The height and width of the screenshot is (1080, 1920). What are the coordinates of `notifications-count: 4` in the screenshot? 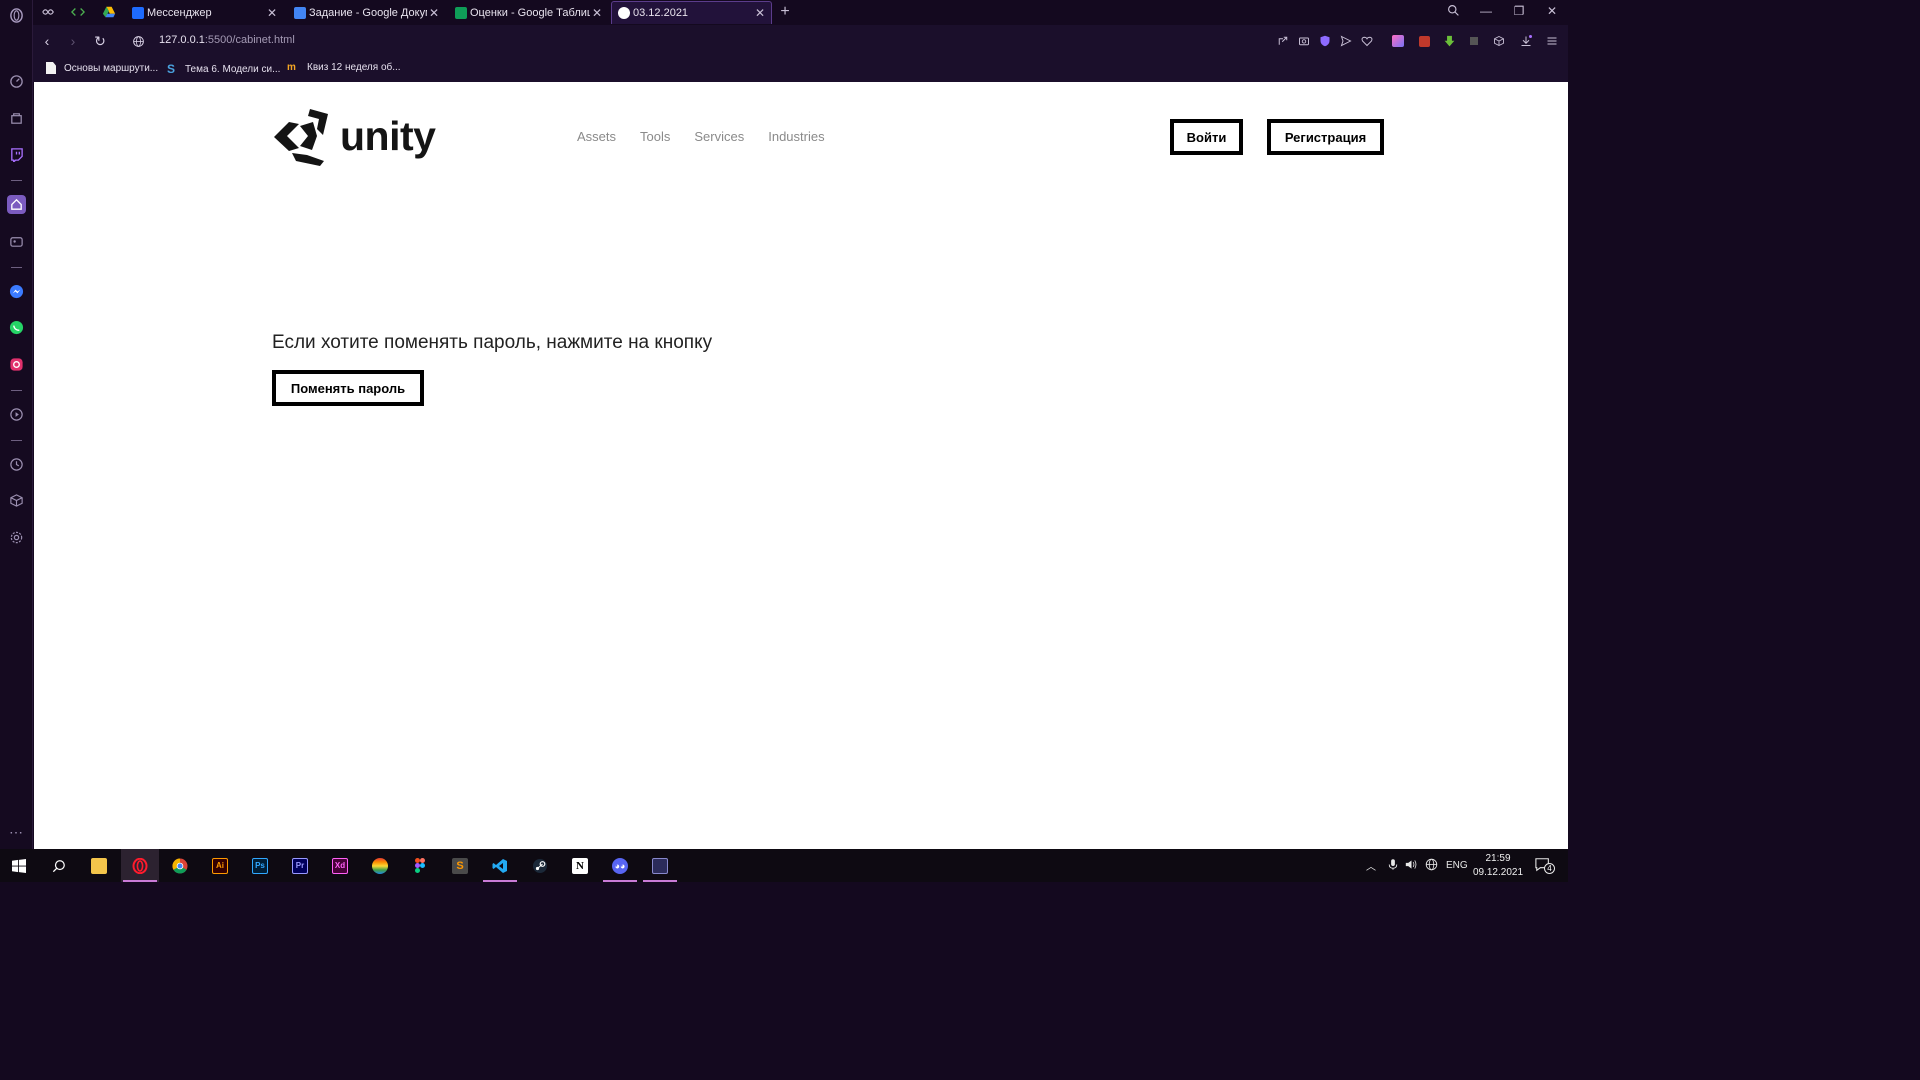 It's located at (1549, 868).